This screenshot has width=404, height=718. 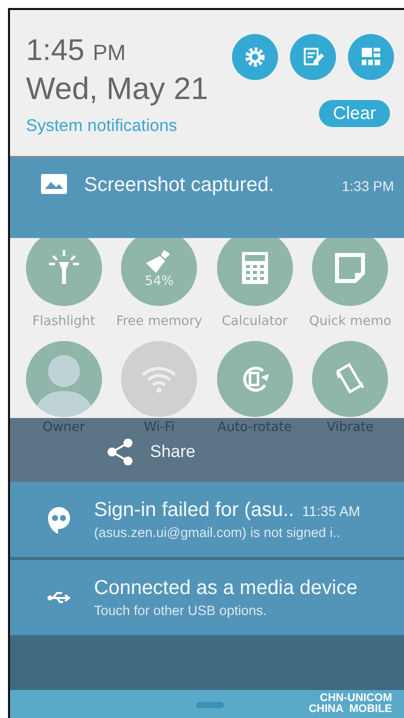 What do you see at coordinates (159, 272) in the screenshot?
I see `quick-setting-button: 54%` at bounding box center [159, 272].